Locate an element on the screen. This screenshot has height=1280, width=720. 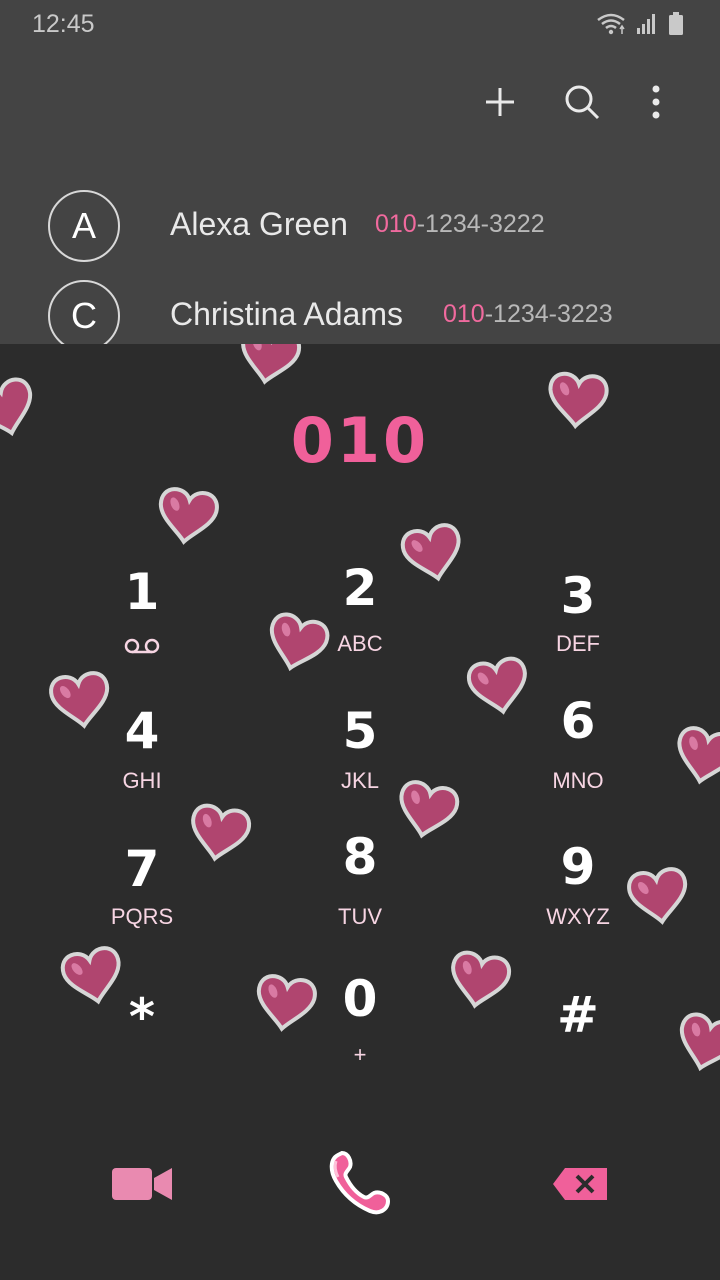
backspace-icon is located at coordinates (580, 1186).